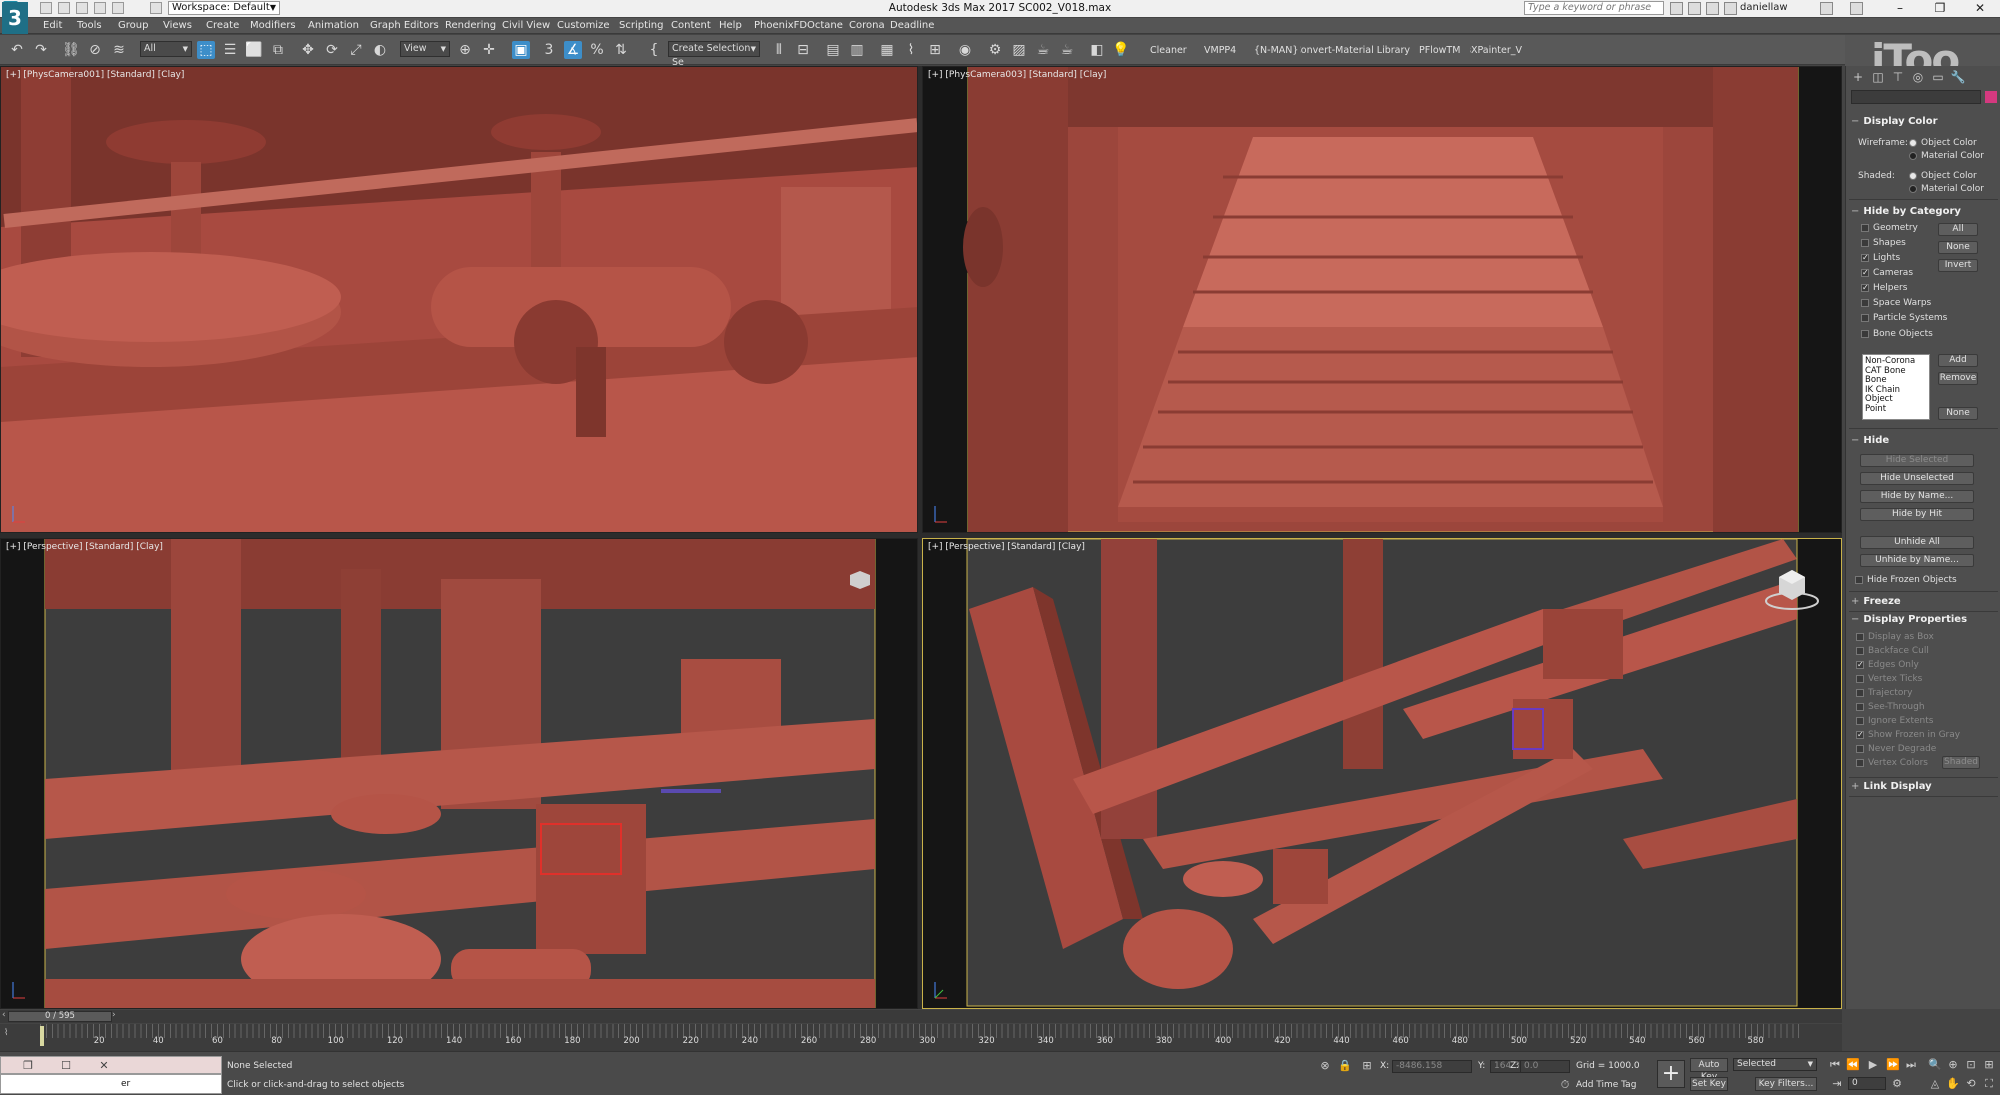 This screenshot has height=1095, width=2000. Describe the element at coordinates (470, 25) in the screenshot. I see `menu-rendering: Rendering` at that location.